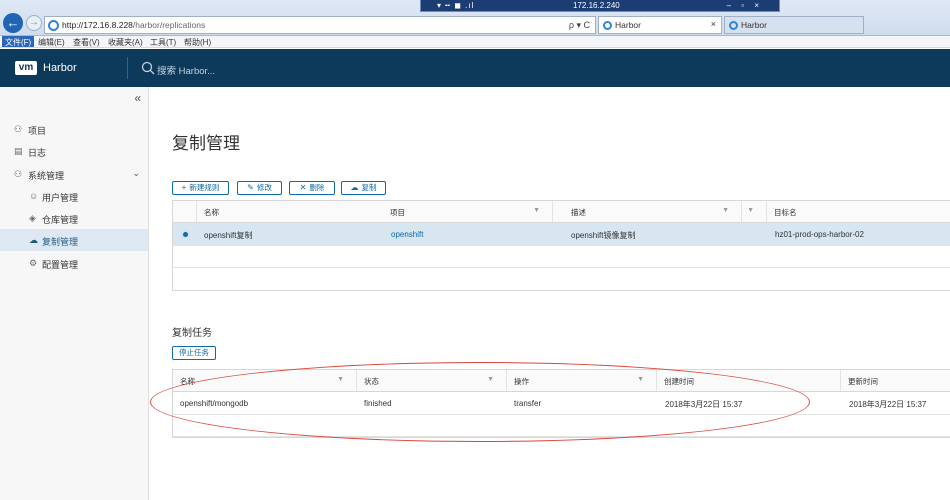  I want to click on jobs-section-title: 复制任务, so click(192, 333).